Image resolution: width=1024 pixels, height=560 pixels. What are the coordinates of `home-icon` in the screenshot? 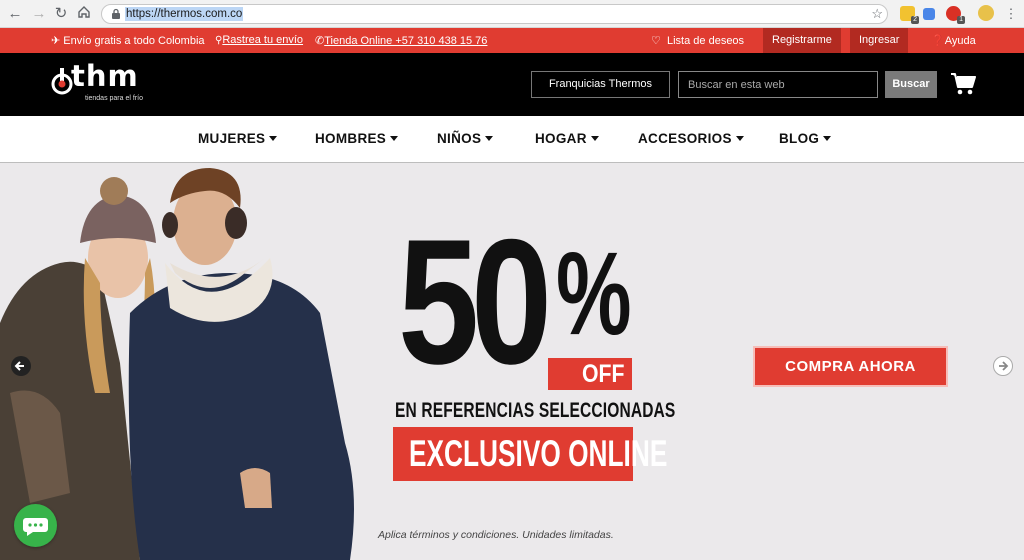 It's located at (84, 14).